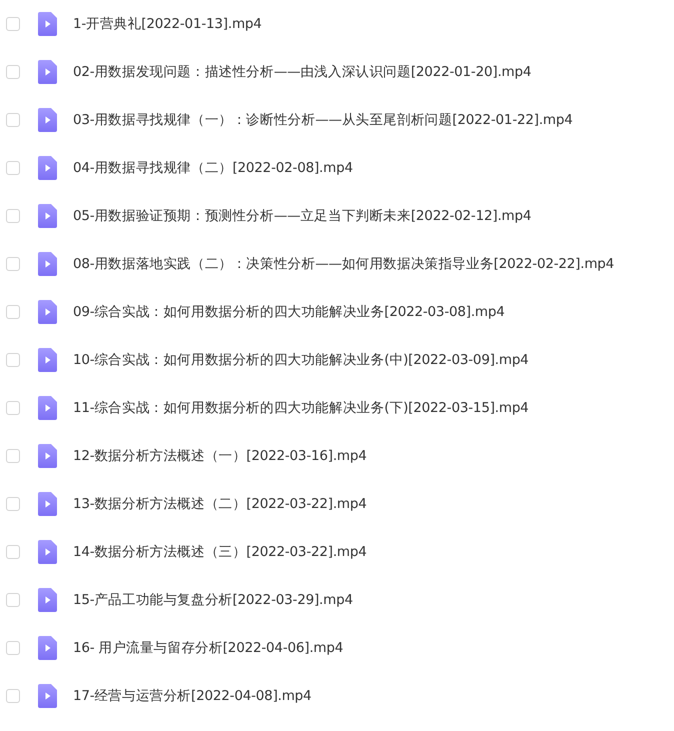 The image size is (674, 731). I want to click on file-name: 09-综合实战：如何用数据分析的四大功能解决业务[2022-03-08].mp4, so click(289, 312).